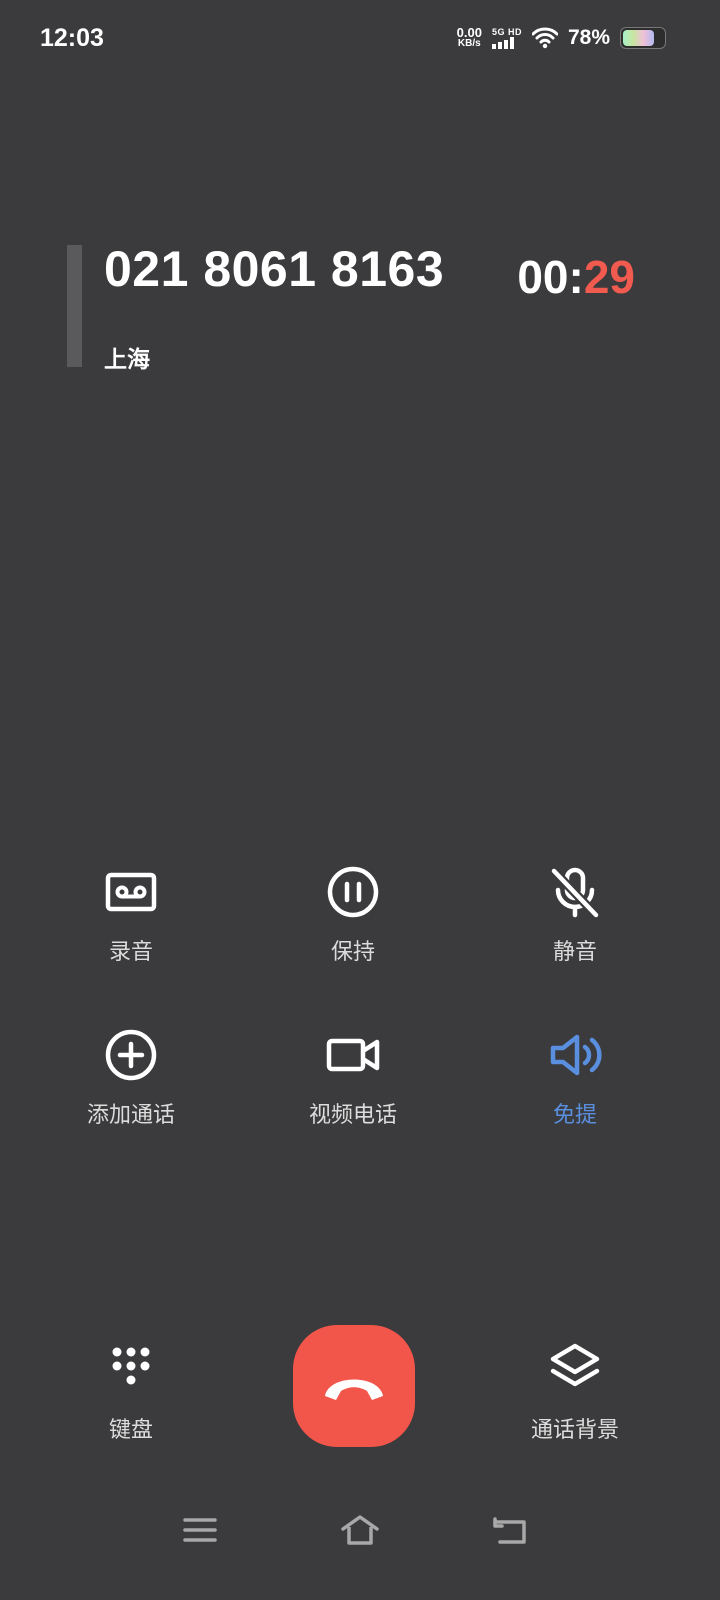  I want to click on network-speed: 0.00 KB/s, so click(469, 37).